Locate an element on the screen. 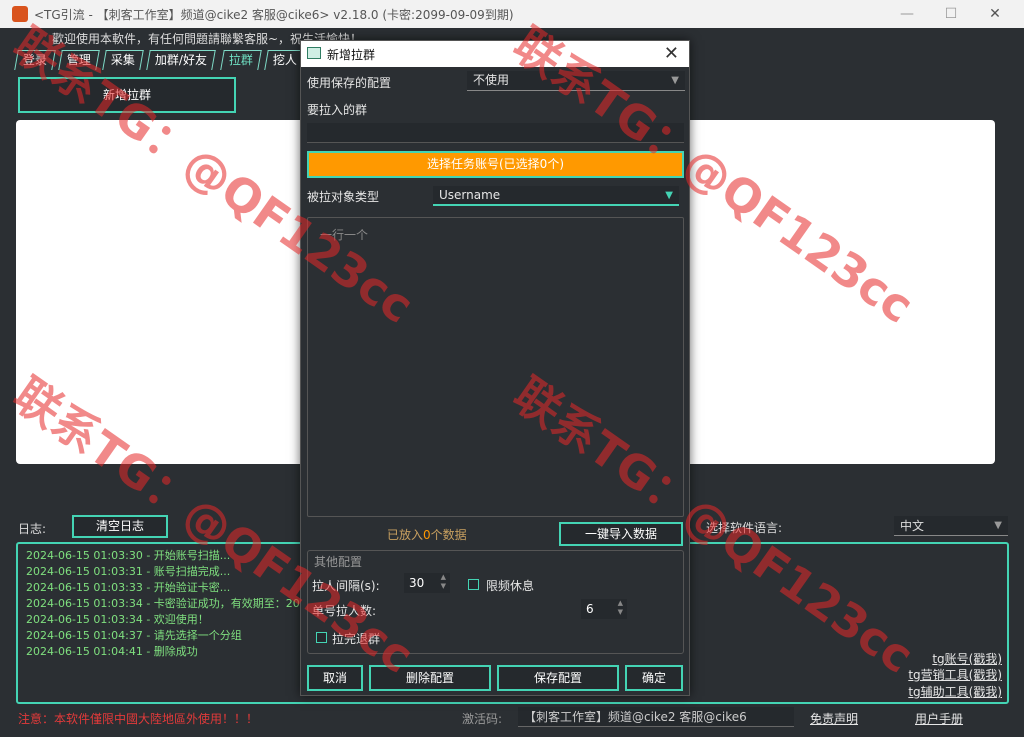  tab-pull-group: 拉群 is located at coordinates (241, 60).